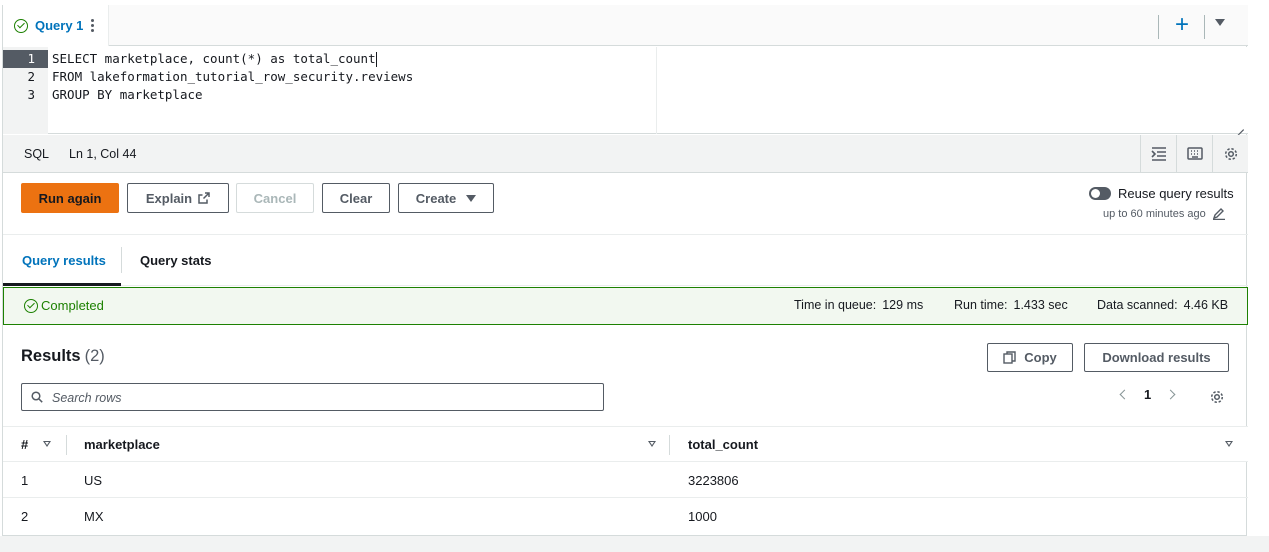 The height and width of the screenshot is (552, 1269). I want to click on keyboard-icon, so click(1194, 153).